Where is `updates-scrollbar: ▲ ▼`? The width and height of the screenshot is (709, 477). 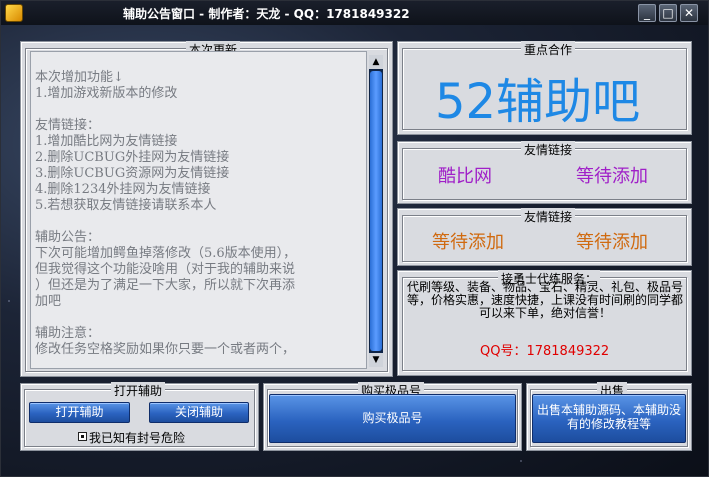
updates-scrollbar: ▲ ▼ is located at coordinates (376, 211).